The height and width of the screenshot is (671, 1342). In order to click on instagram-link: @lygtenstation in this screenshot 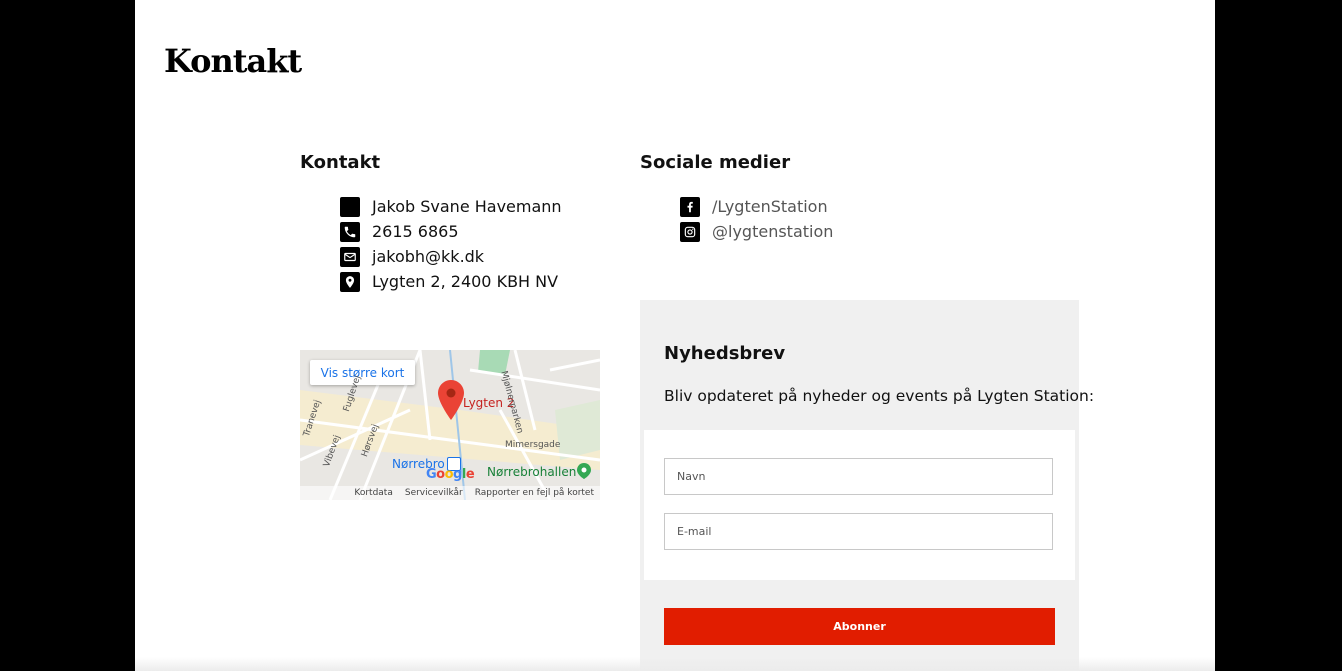, I will do `click(756, 231)`.